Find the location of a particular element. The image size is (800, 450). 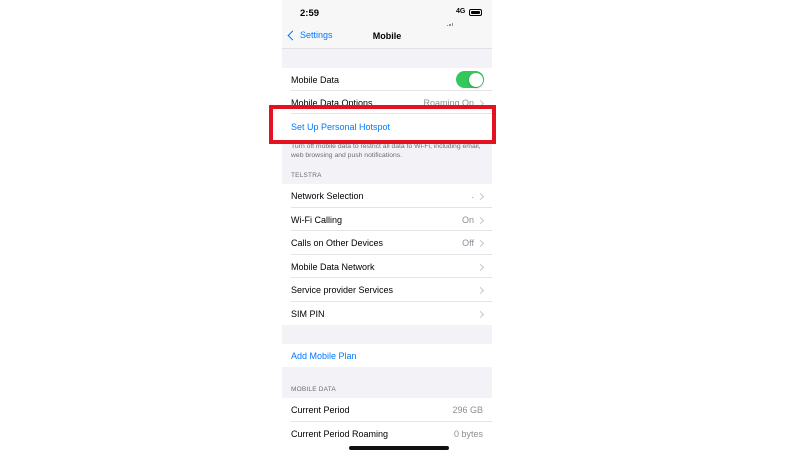

service-provider-services-row: Service provider Services is located at coordinates (387, 290).